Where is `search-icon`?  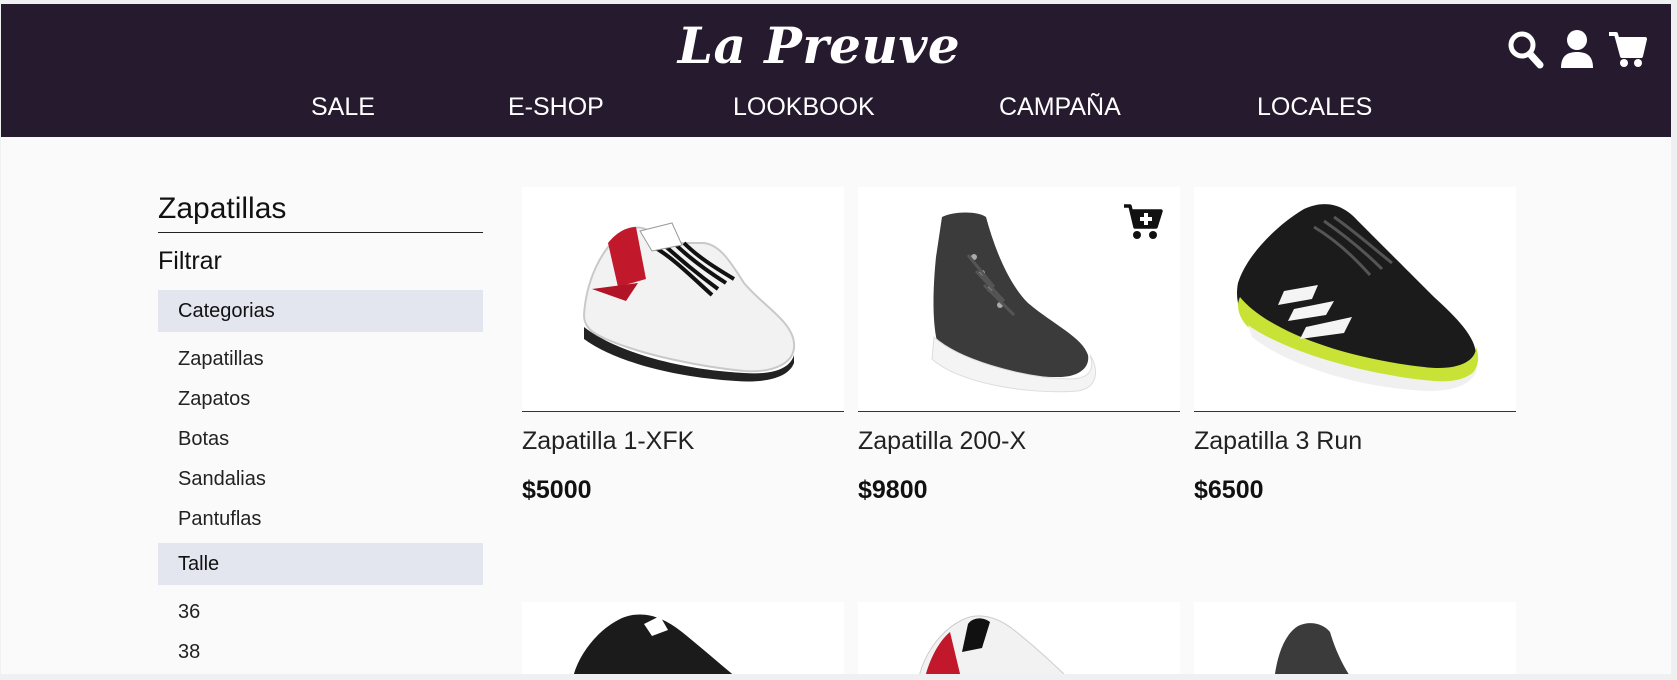
search-icon is located at coordinates (1526, 49).